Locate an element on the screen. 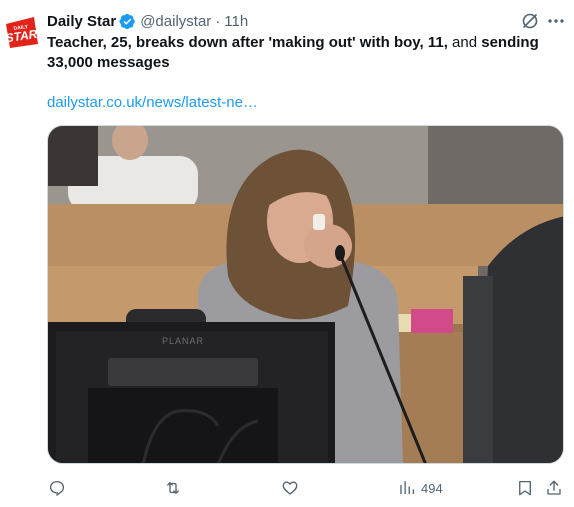 The image size is (574, 507). like-button is located at coordinates (290, 488).